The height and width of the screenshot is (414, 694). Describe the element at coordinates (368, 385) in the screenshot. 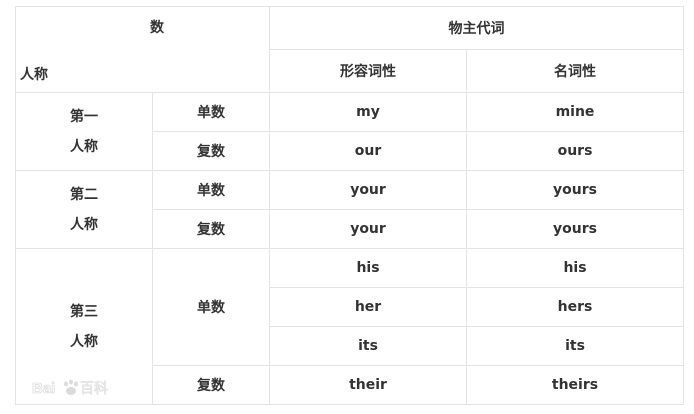

I see `adjectival-cell: their` at that location.